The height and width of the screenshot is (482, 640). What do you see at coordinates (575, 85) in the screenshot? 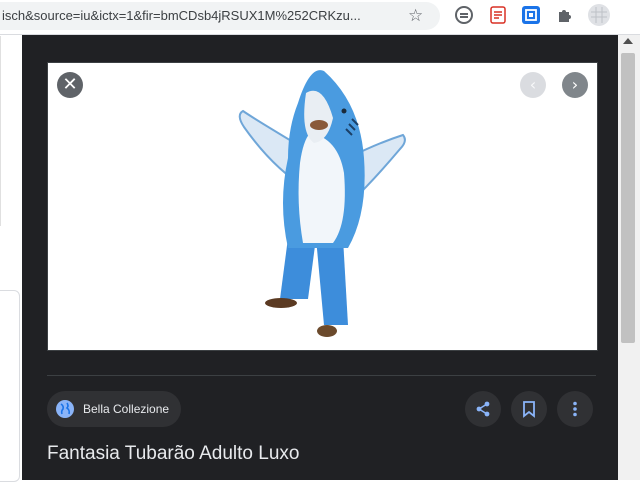
I see `next-image-button: ›` at bounding box center [575, 85].